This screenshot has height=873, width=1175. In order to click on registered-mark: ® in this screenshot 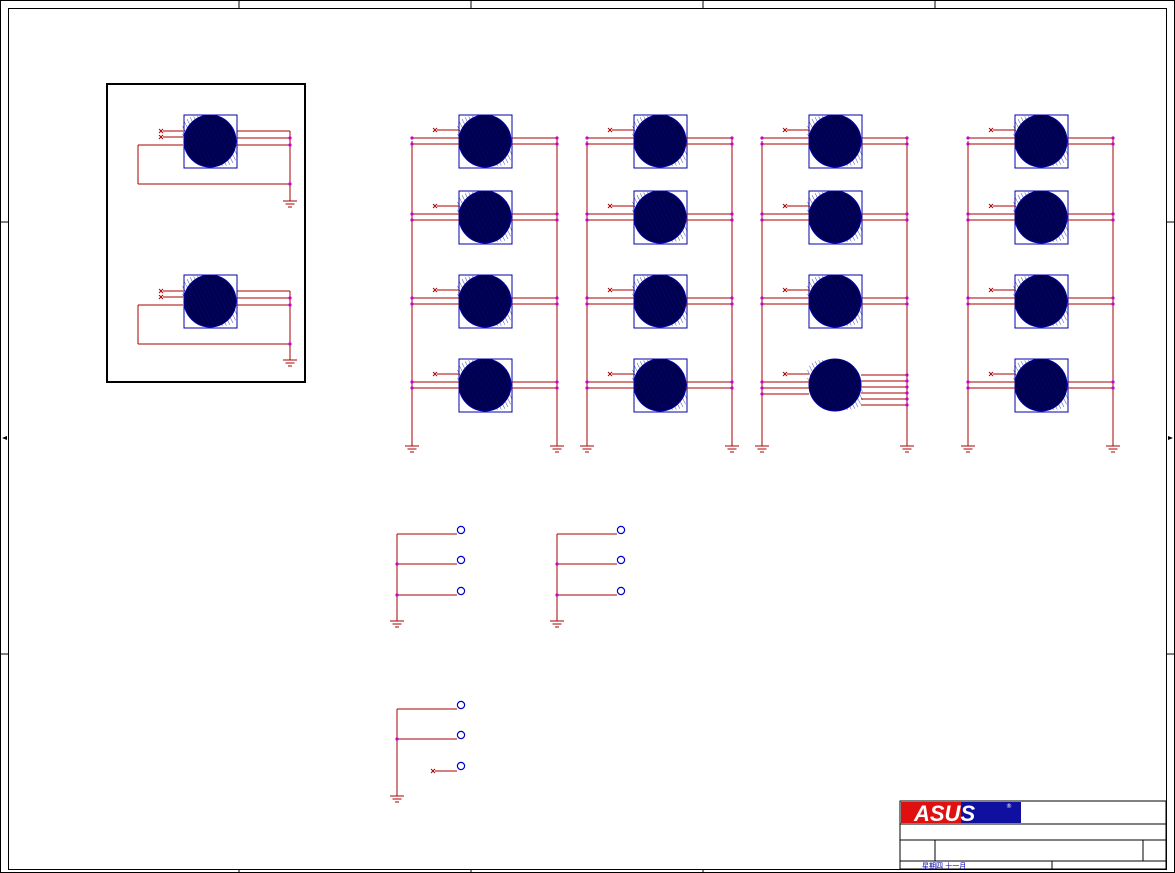, I will do `click(1009, 806)`.